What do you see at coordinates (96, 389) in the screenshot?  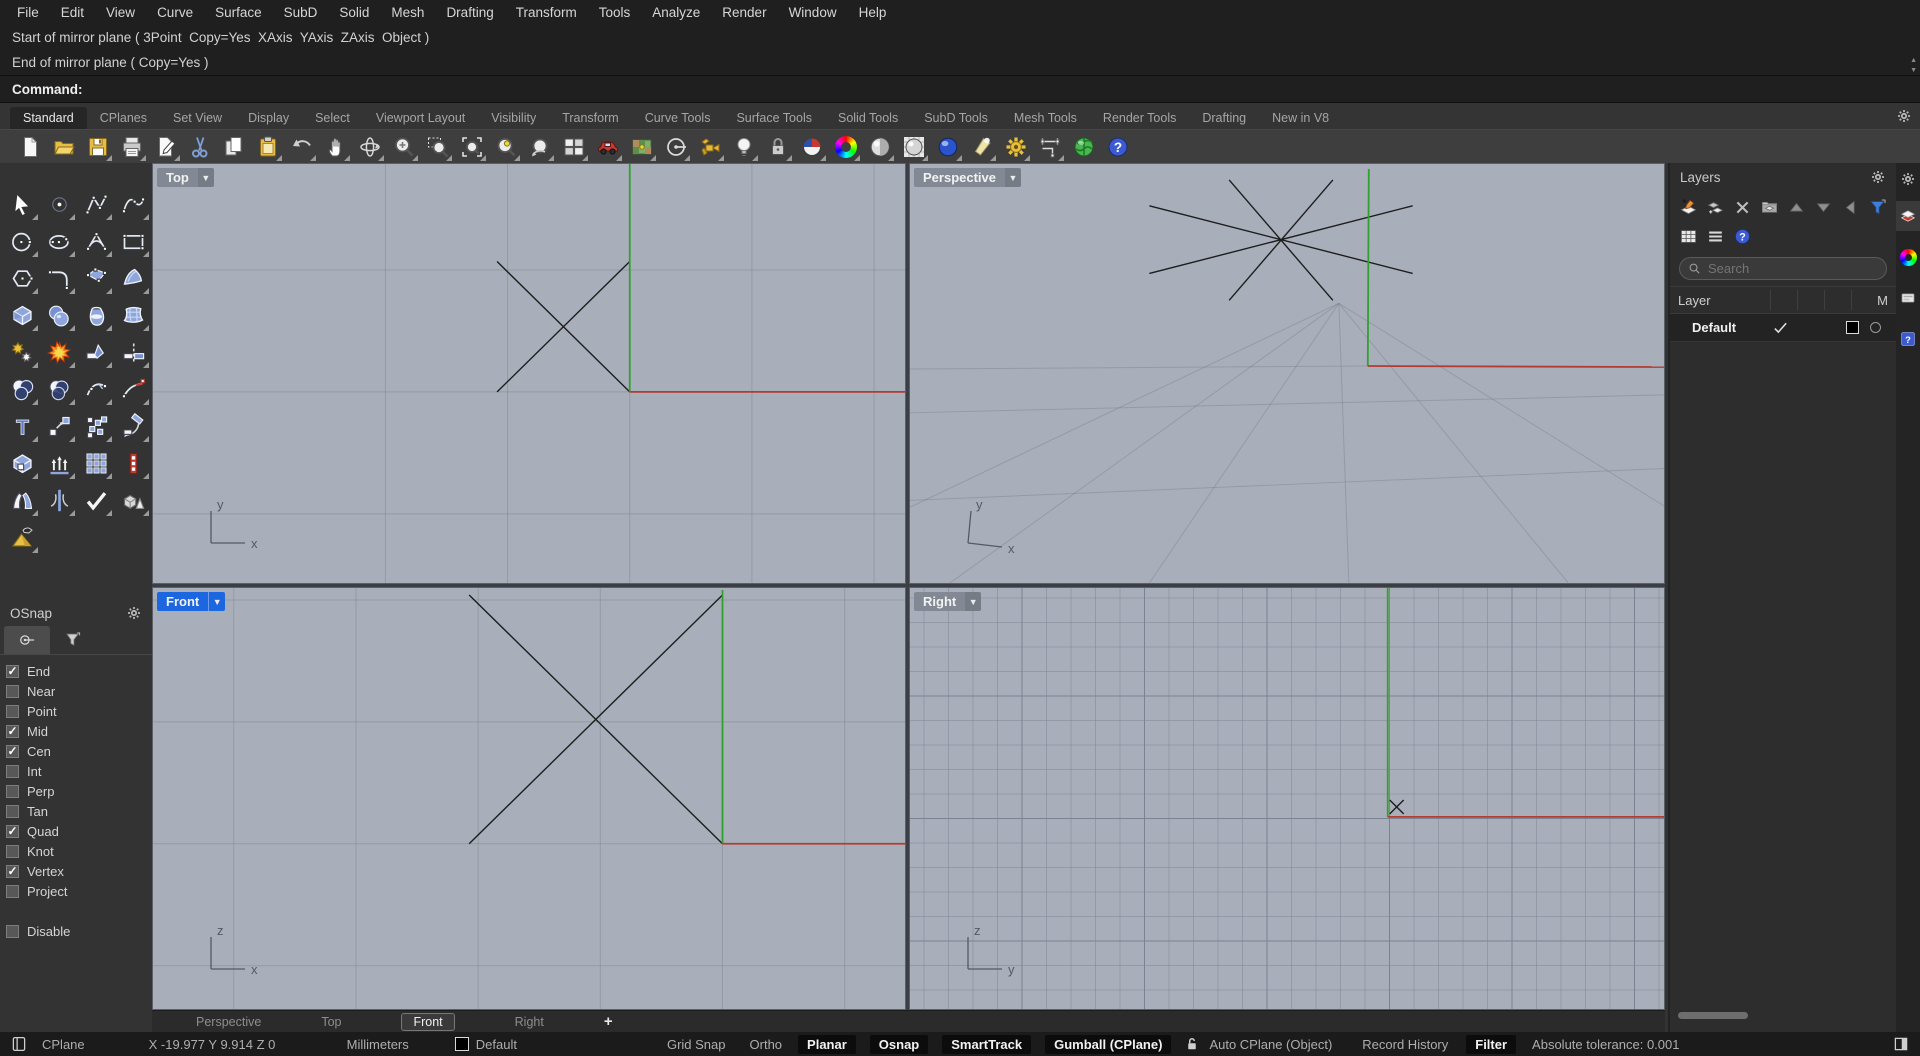 I see `sidebar-handle-curve-button` at bounding box center [96, 389].